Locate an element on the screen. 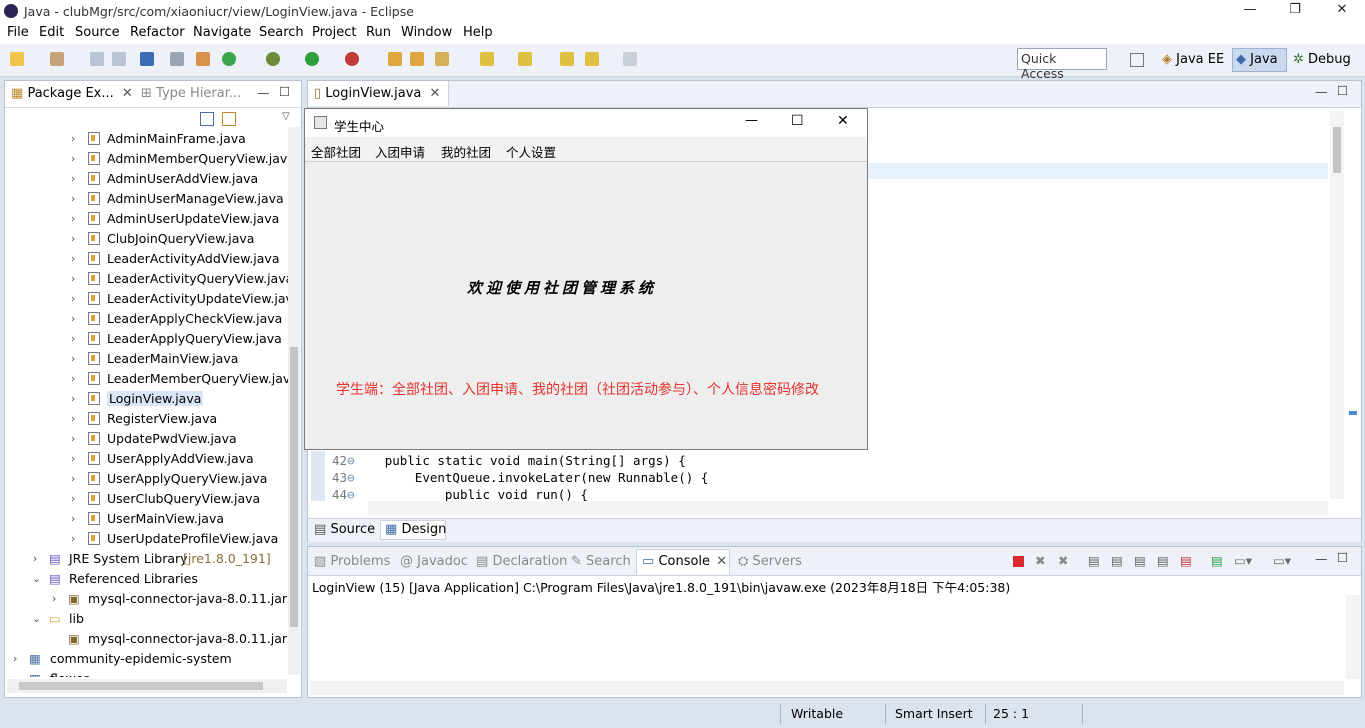 The width and height of the screenshot is (1365, 728). swing-minimize-button: — is located at coordinates (751, 120).